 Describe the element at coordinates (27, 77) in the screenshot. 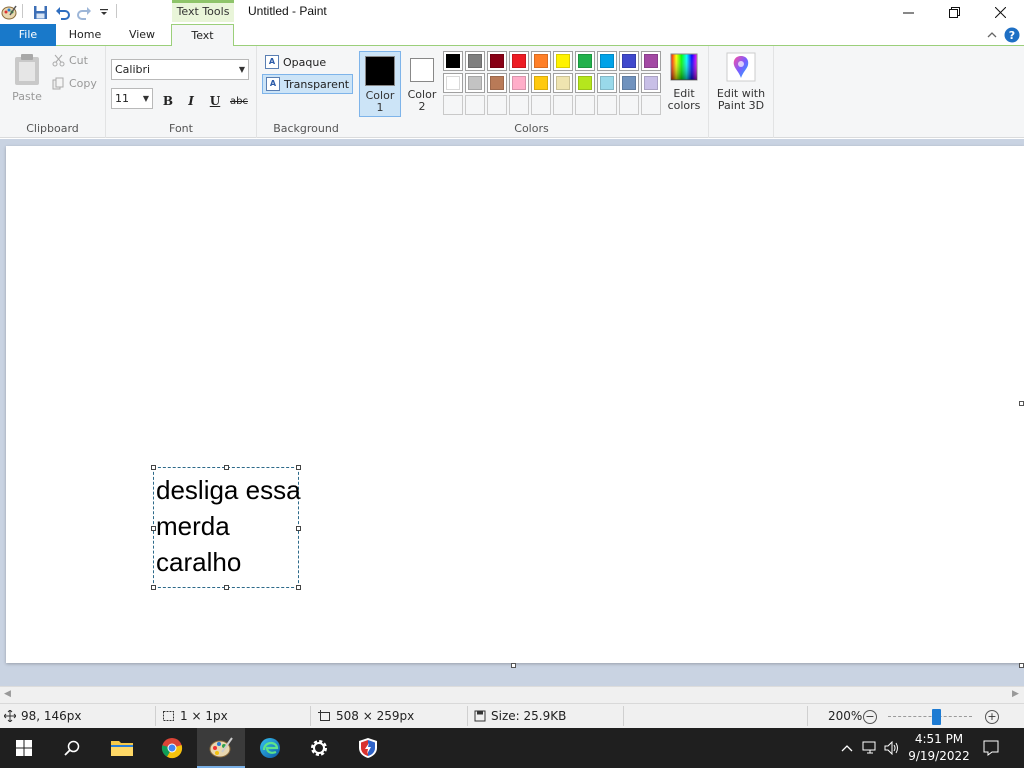

I see `paste-button: Paste` at that location.